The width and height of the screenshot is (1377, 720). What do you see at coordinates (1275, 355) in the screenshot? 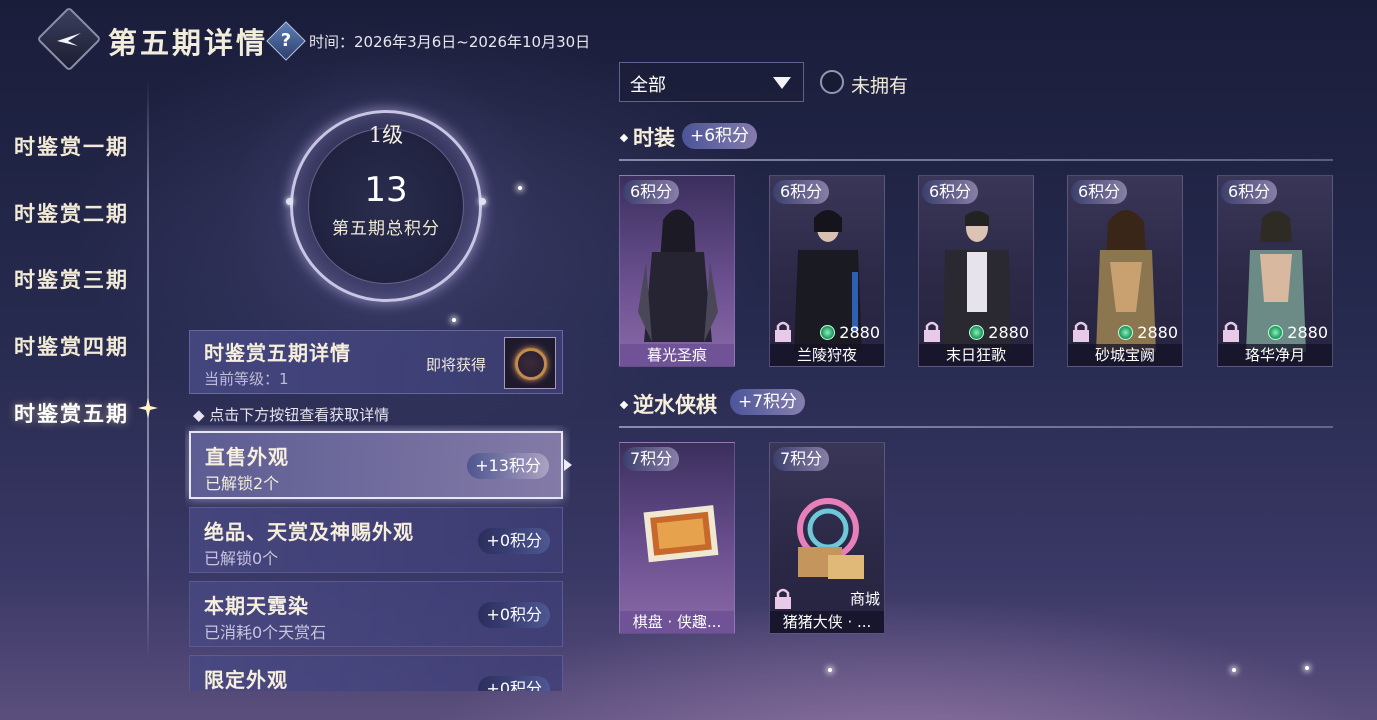
I see `card-name: 珞华净月` at bounding box center [1275, 355].